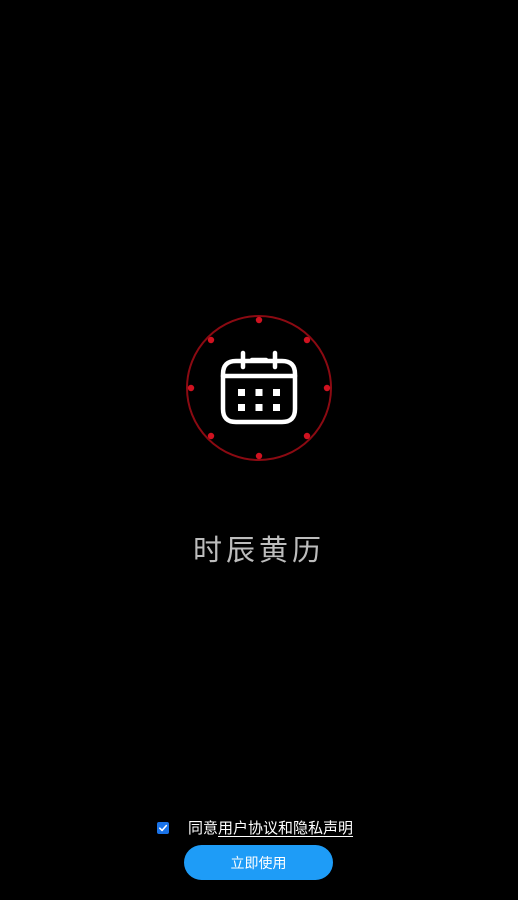  Describe the element at coordinates (258, 550) in the screenshot. I see `app-name: 时辰黄历` at that location.